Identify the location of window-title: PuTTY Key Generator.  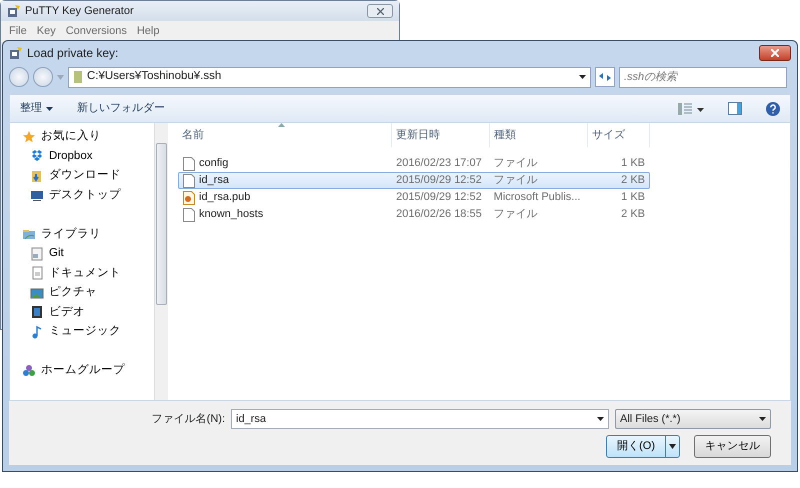
(79, 11).